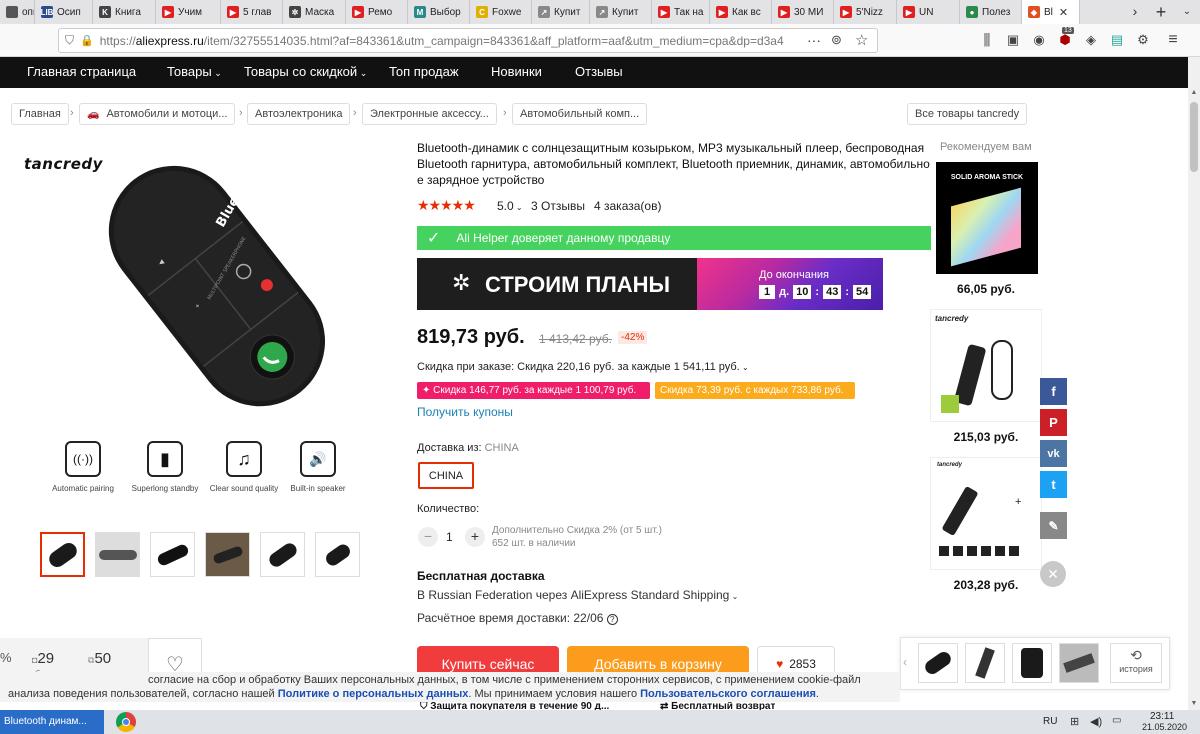  What do you see at coordinates (755, 390) in the screenshot?
I see `coupon-badge-2: Скидка 73,39 руб. с каждых 733,86 руб.` at bounding box center [755, 390].